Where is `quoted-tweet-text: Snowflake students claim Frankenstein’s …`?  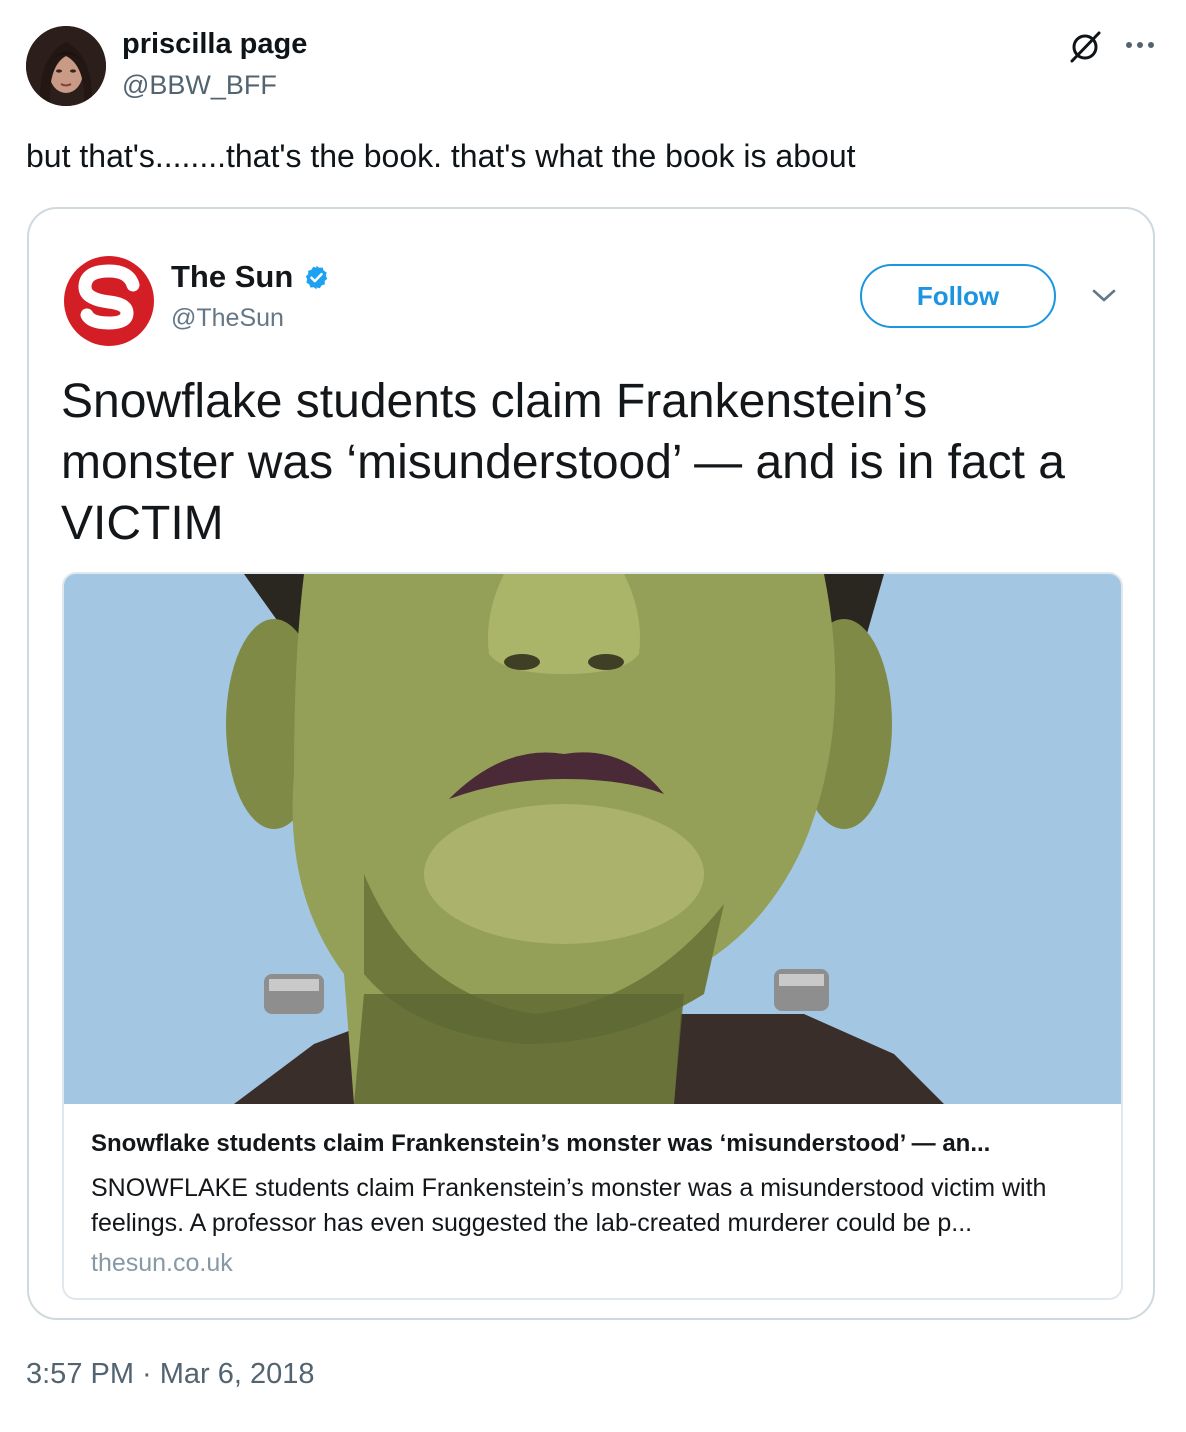
quoted-tweet-text: Snowflake students claim Frankenstein’s … is located at coordinates (563, 462).